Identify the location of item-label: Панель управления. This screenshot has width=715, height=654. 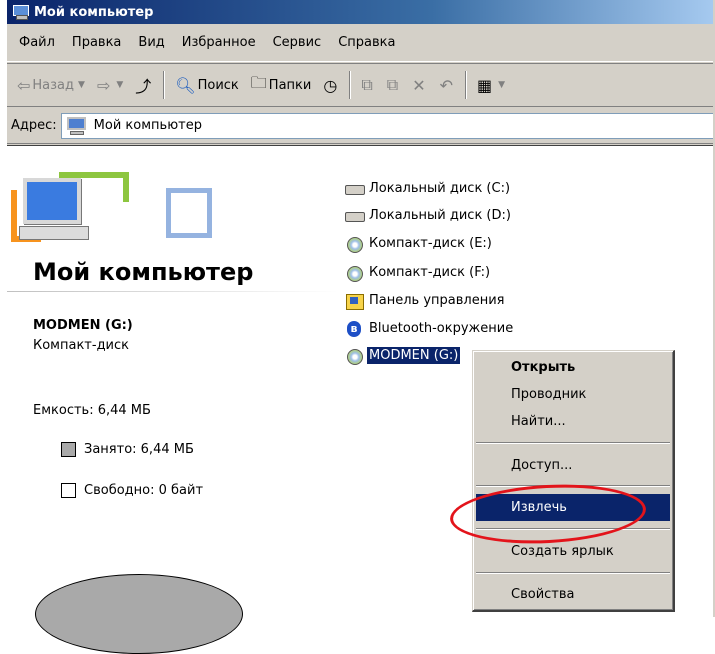
(437, 300).